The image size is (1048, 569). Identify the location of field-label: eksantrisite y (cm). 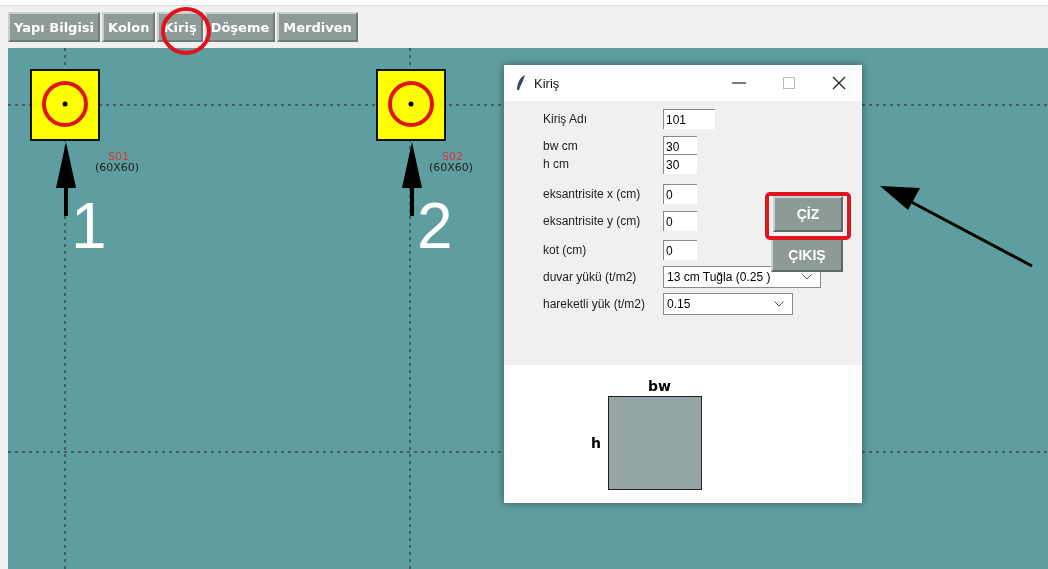
(592, 221).